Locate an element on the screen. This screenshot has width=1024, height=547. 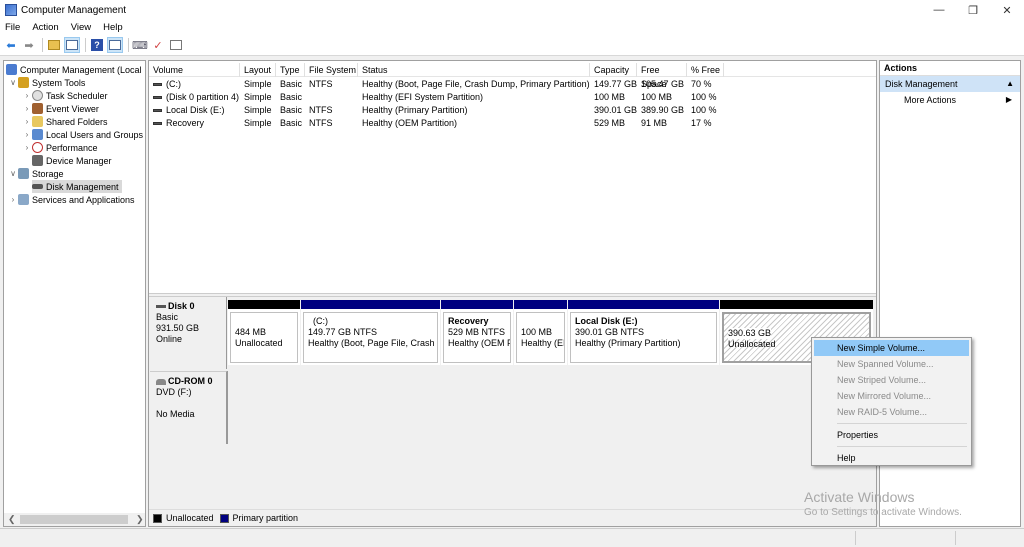
volume-icon is located at coordinates (157, 124).